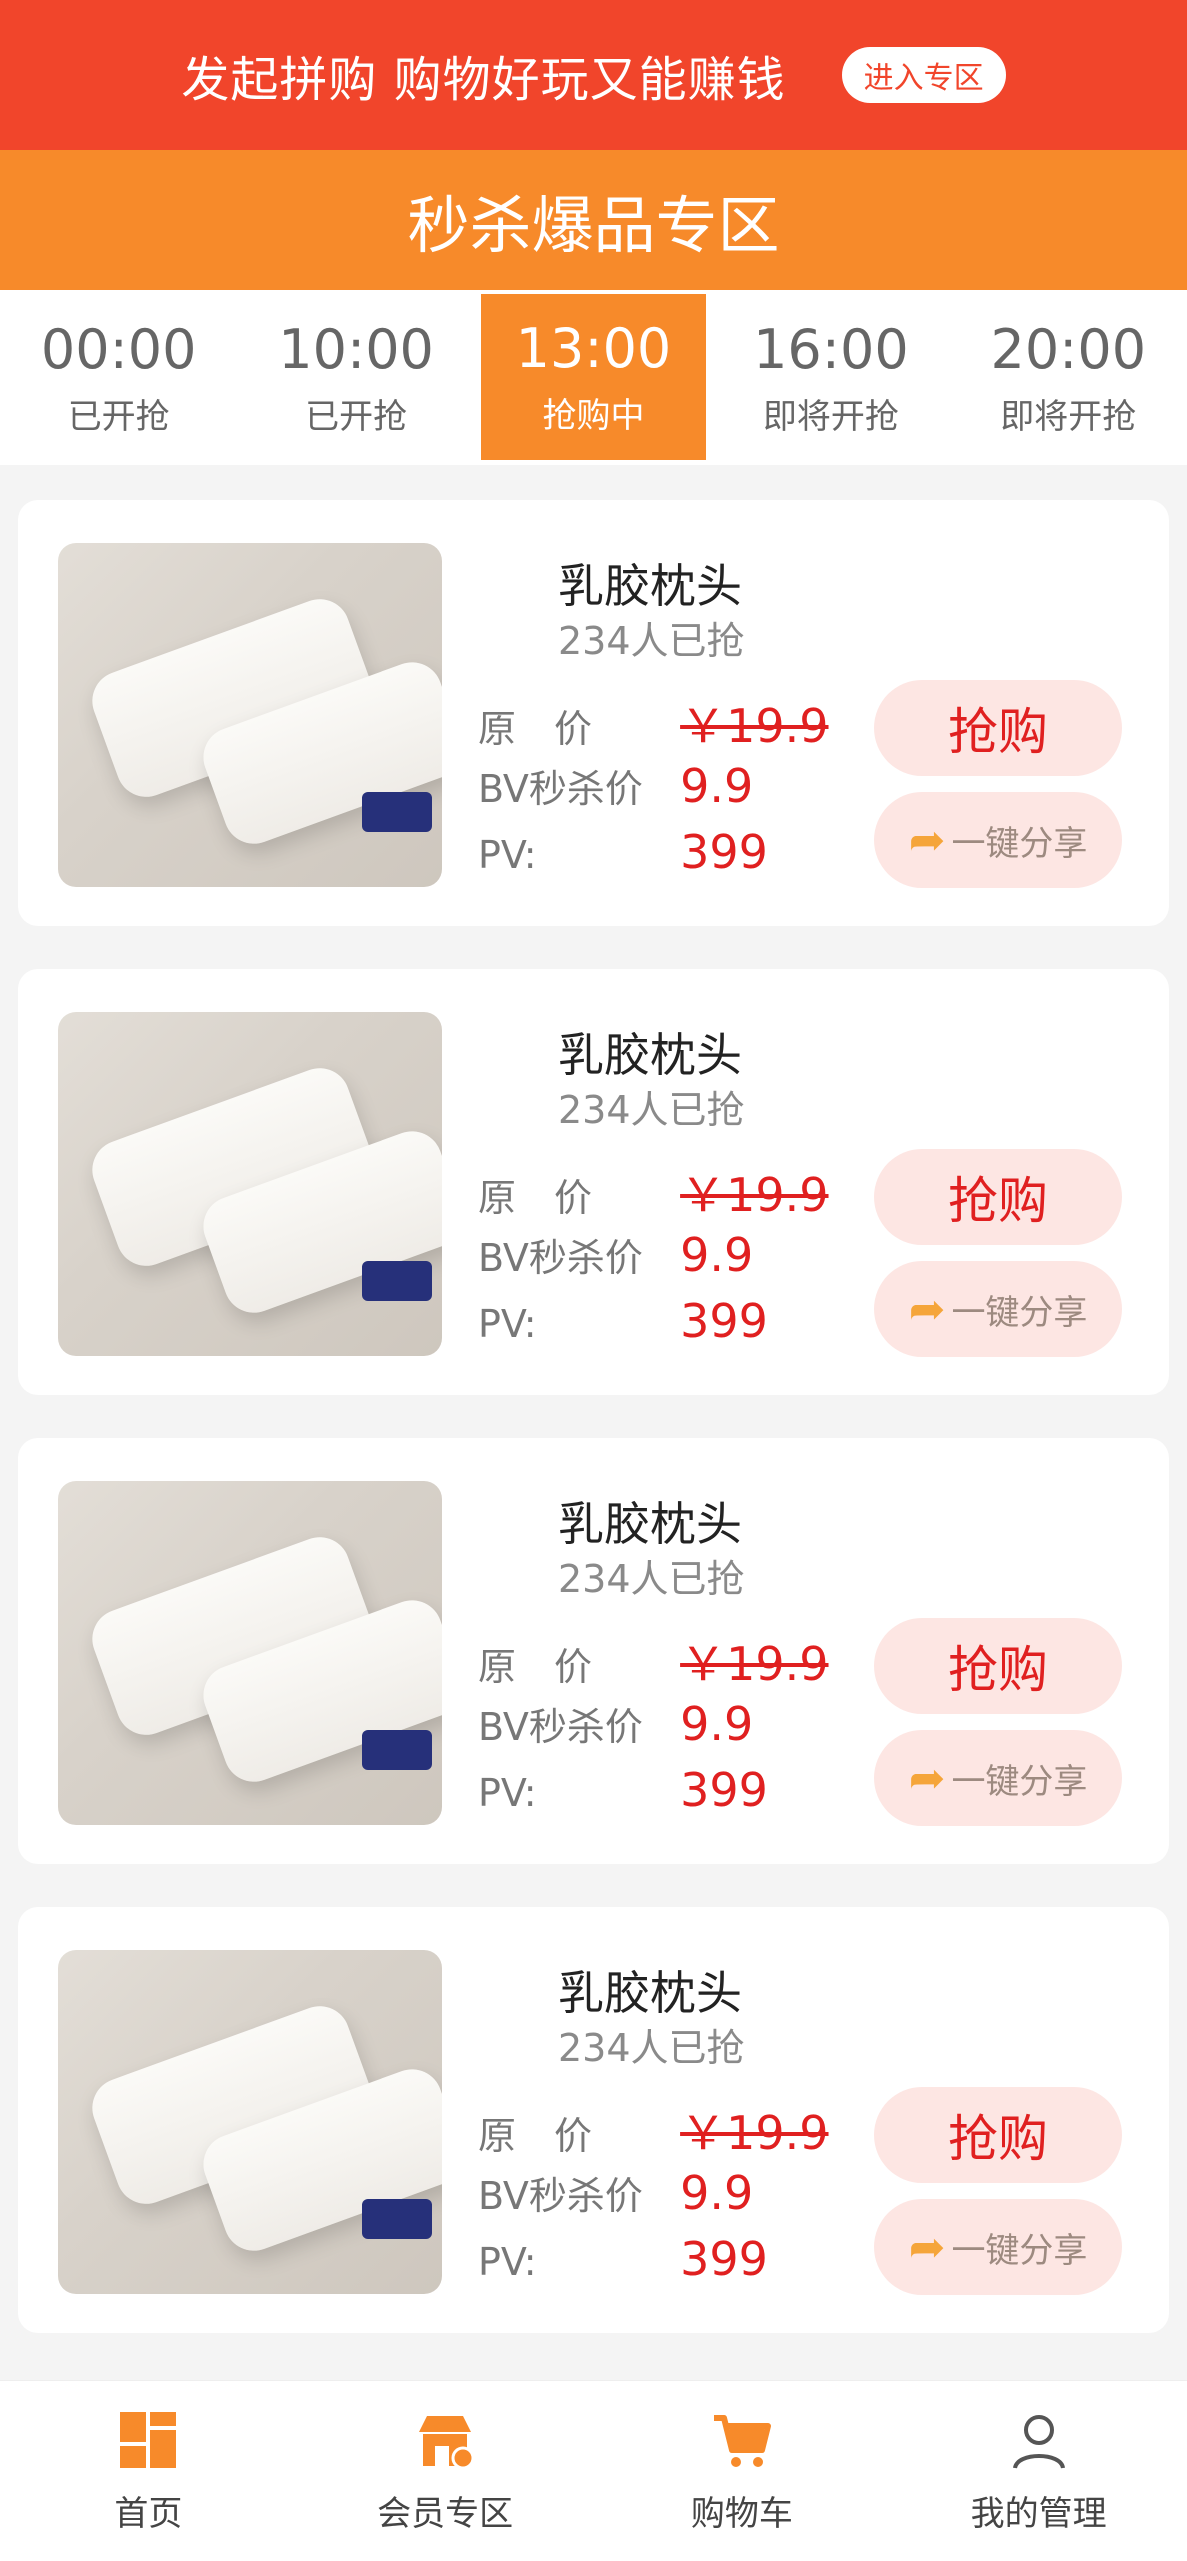 Image resolution: width=1187 pixels, height=2561 pixels. Describe the element at coordinates (1039, 2440) in the screenshot. I see `user-icon` at that location.